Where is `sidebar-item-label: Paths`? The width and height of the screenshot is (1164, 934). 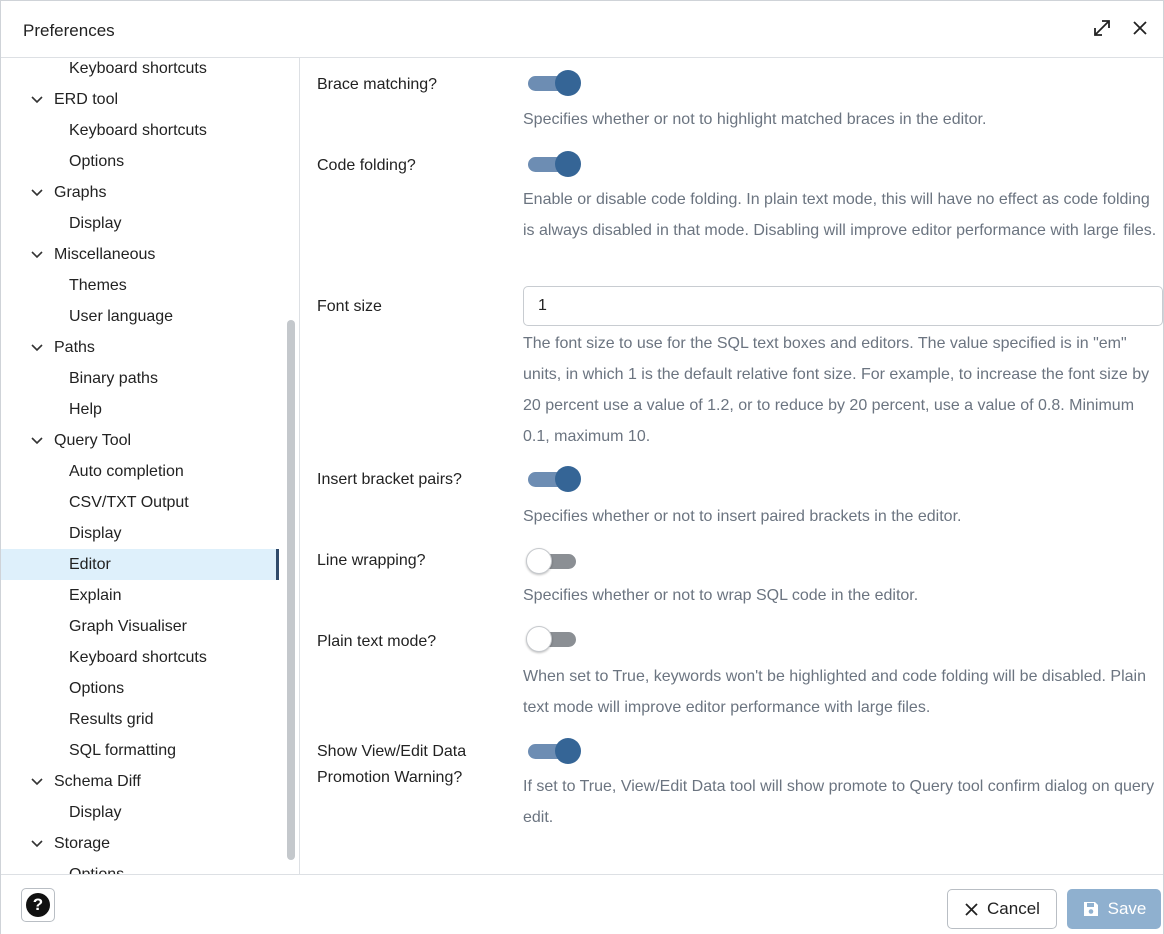
sidebar-item-label: Paths is located at coordinates (74, 347).